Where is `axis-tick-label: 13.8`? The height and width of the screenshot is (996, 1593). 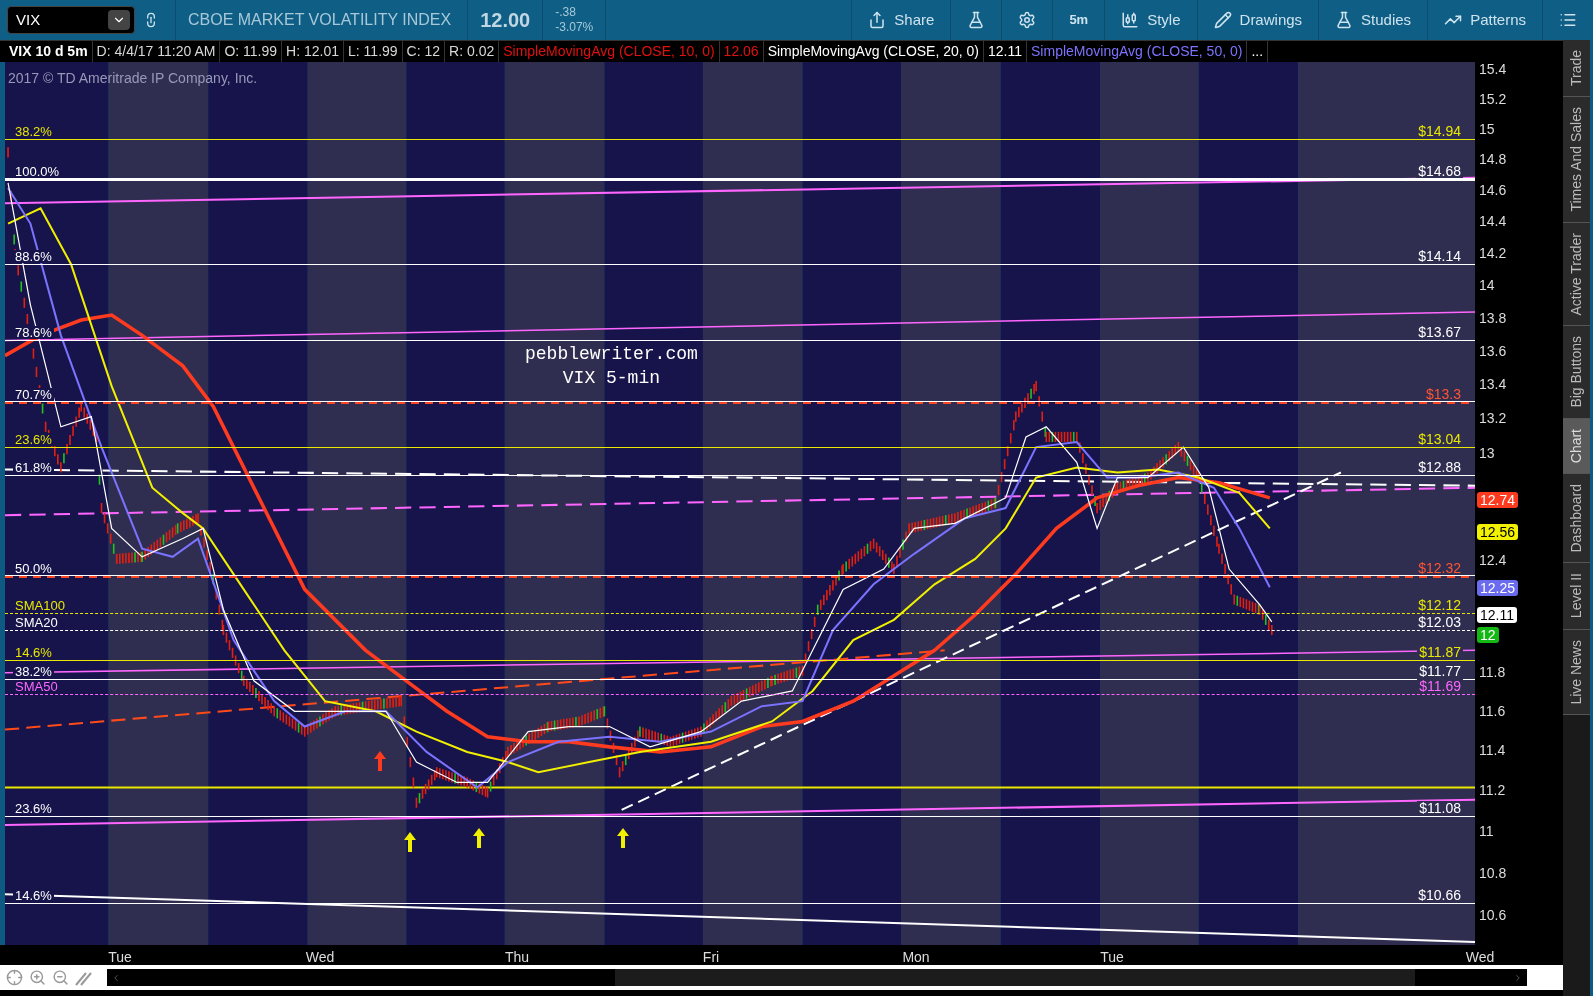 axis-tick-label: 13.8 is located at coordinates (1493, 317).